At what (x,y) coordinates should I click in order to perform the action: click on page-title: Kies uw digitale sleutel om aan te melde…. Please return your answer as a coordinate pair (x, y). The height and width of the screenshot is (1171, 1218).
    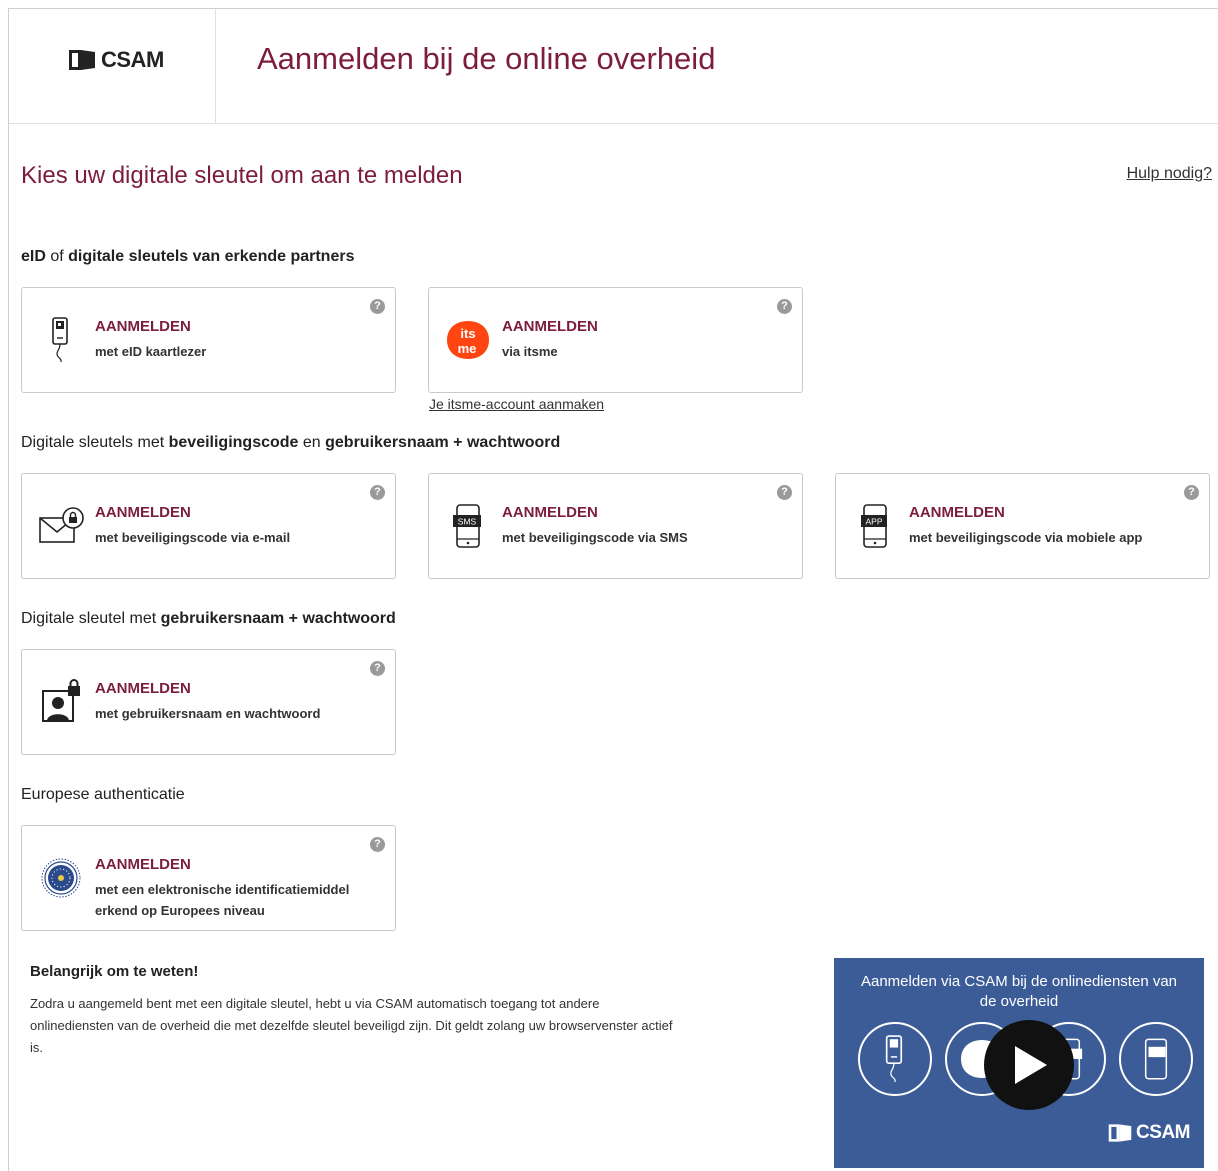
    Looking at the image, I should click on (242, 175).